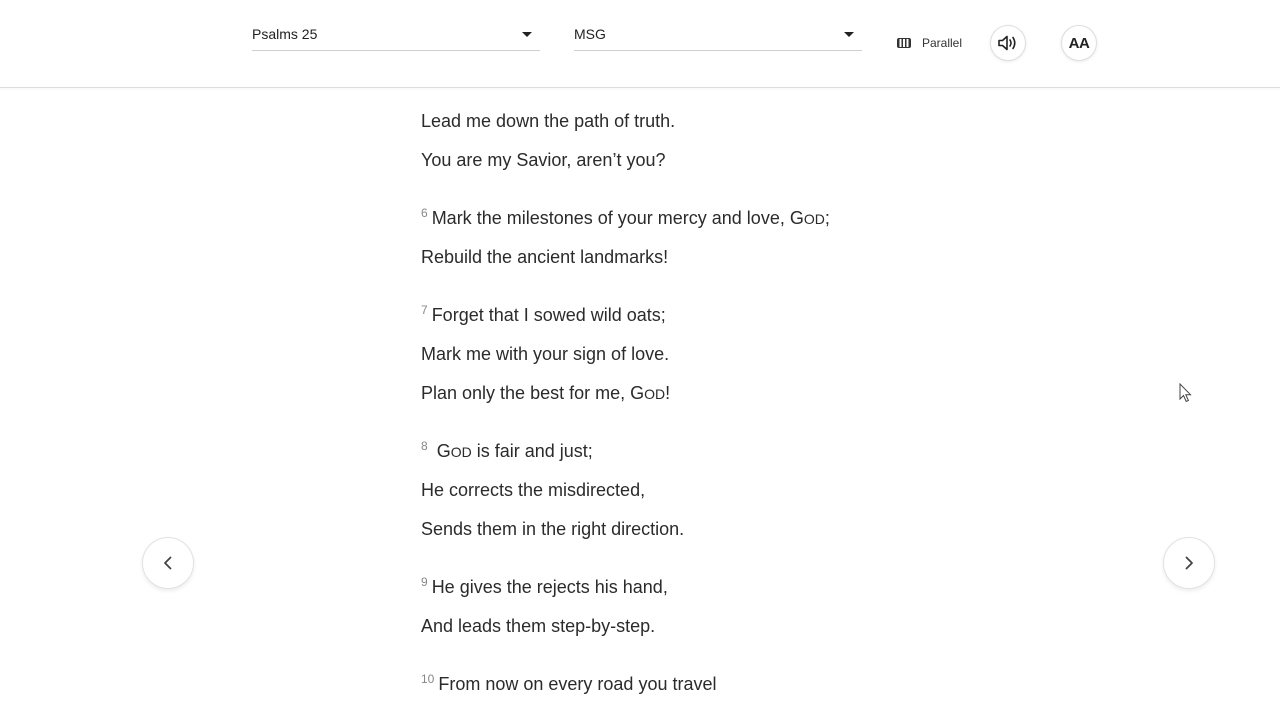  I want to click on verse-text: G, so click(441, 451).